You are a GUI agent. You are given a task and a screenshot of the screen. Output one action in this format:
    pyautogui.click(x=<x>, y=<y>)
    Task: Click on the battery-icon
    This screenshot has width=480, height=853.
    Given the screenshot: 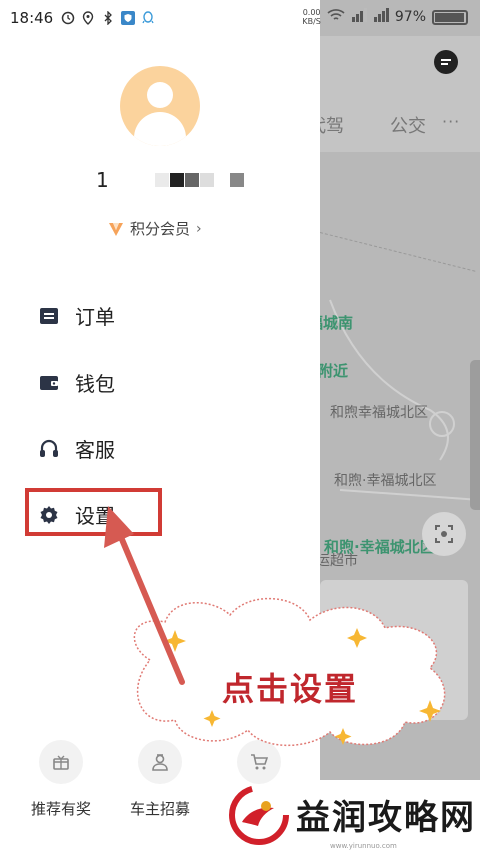 What is the action you would take?
    pyautogui.click(x=450, y=17)
    